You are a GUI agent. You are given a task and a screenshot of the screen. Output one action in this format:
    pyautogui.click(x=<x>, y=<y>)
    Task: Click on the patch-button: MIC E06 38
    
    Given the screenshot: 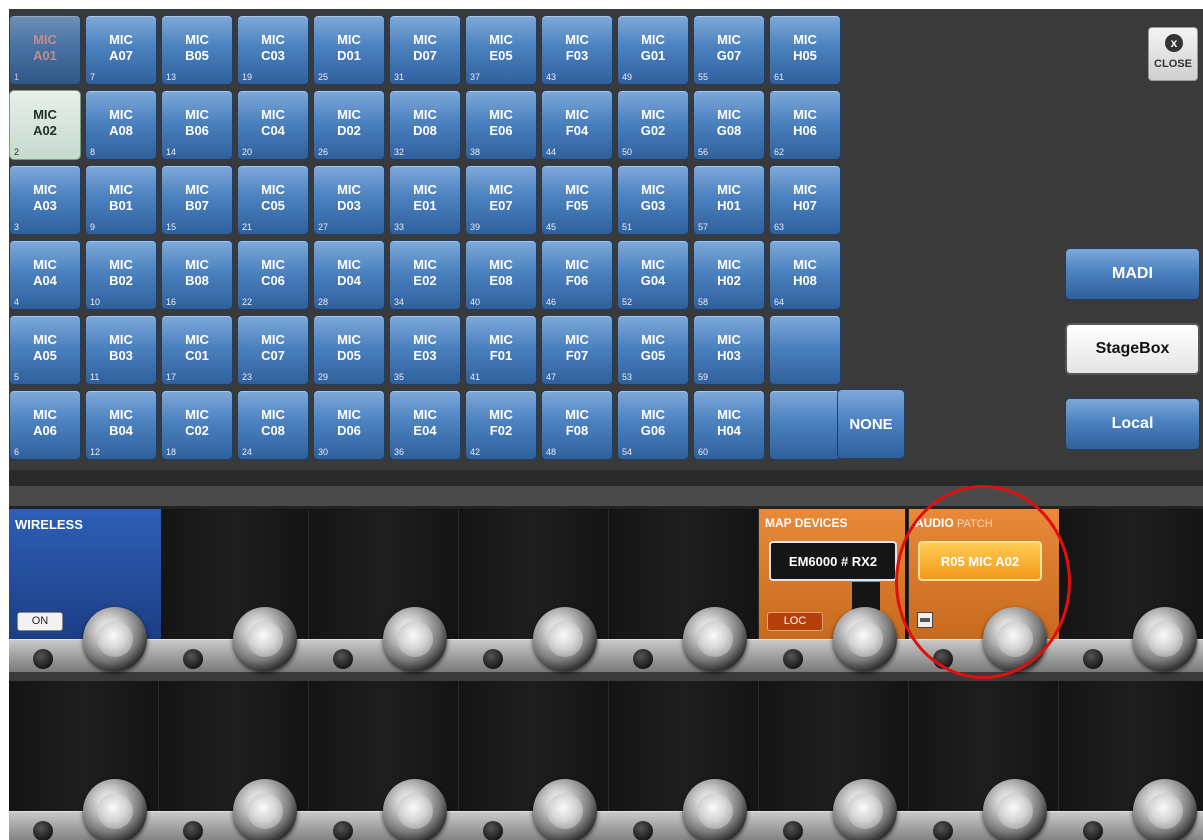 What is the action you would take?
    pyautogui.click(x=501, y=125)
    